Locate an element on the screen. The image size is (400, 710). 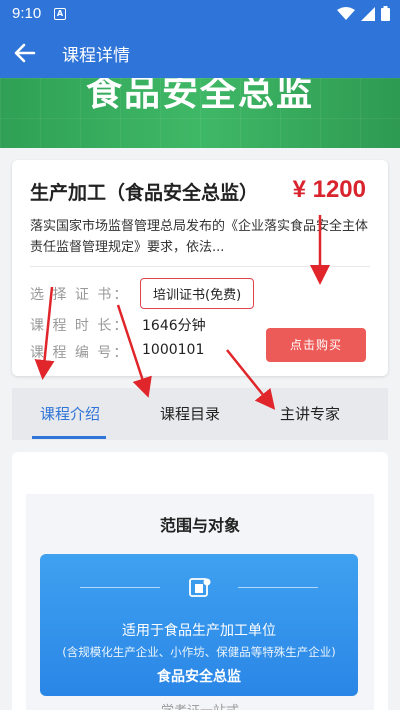
notification-icon: A is located at coordinates (60, 14).